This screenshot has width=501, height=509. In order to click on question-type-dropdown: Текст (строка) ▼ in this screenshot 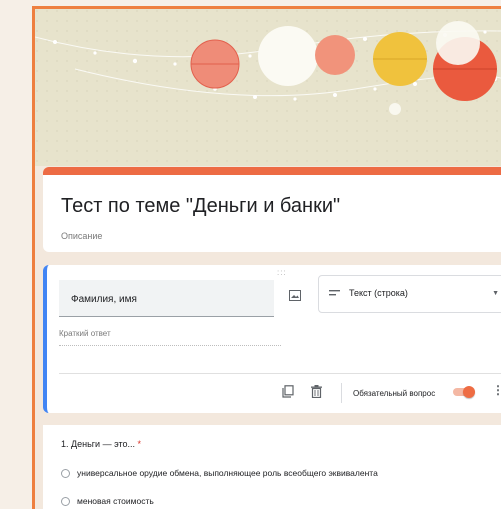, I will do `click(409, 294)`.